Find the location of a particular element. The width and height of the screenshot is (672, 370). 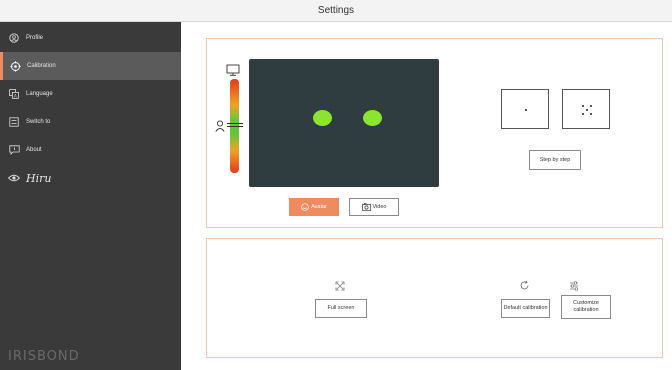

speech-bubble-icon is located at coordinates (14, 150).